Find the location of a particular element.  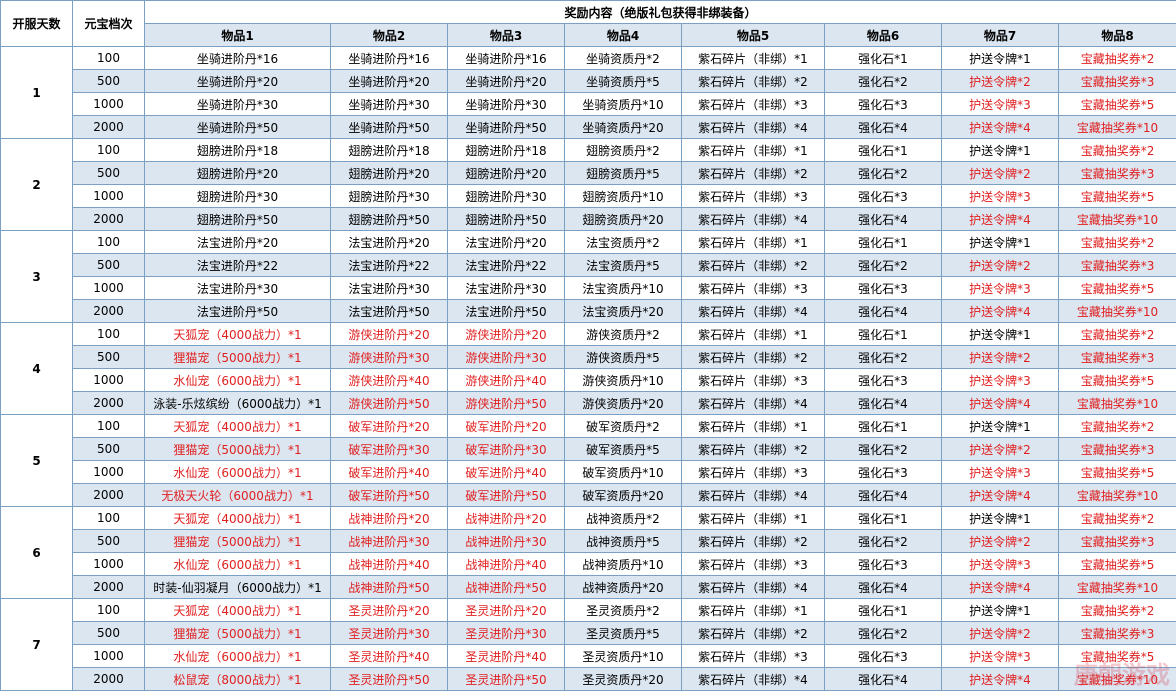

item-cell: 游侠进阶丹*30 is located at coordinates (506, 357).